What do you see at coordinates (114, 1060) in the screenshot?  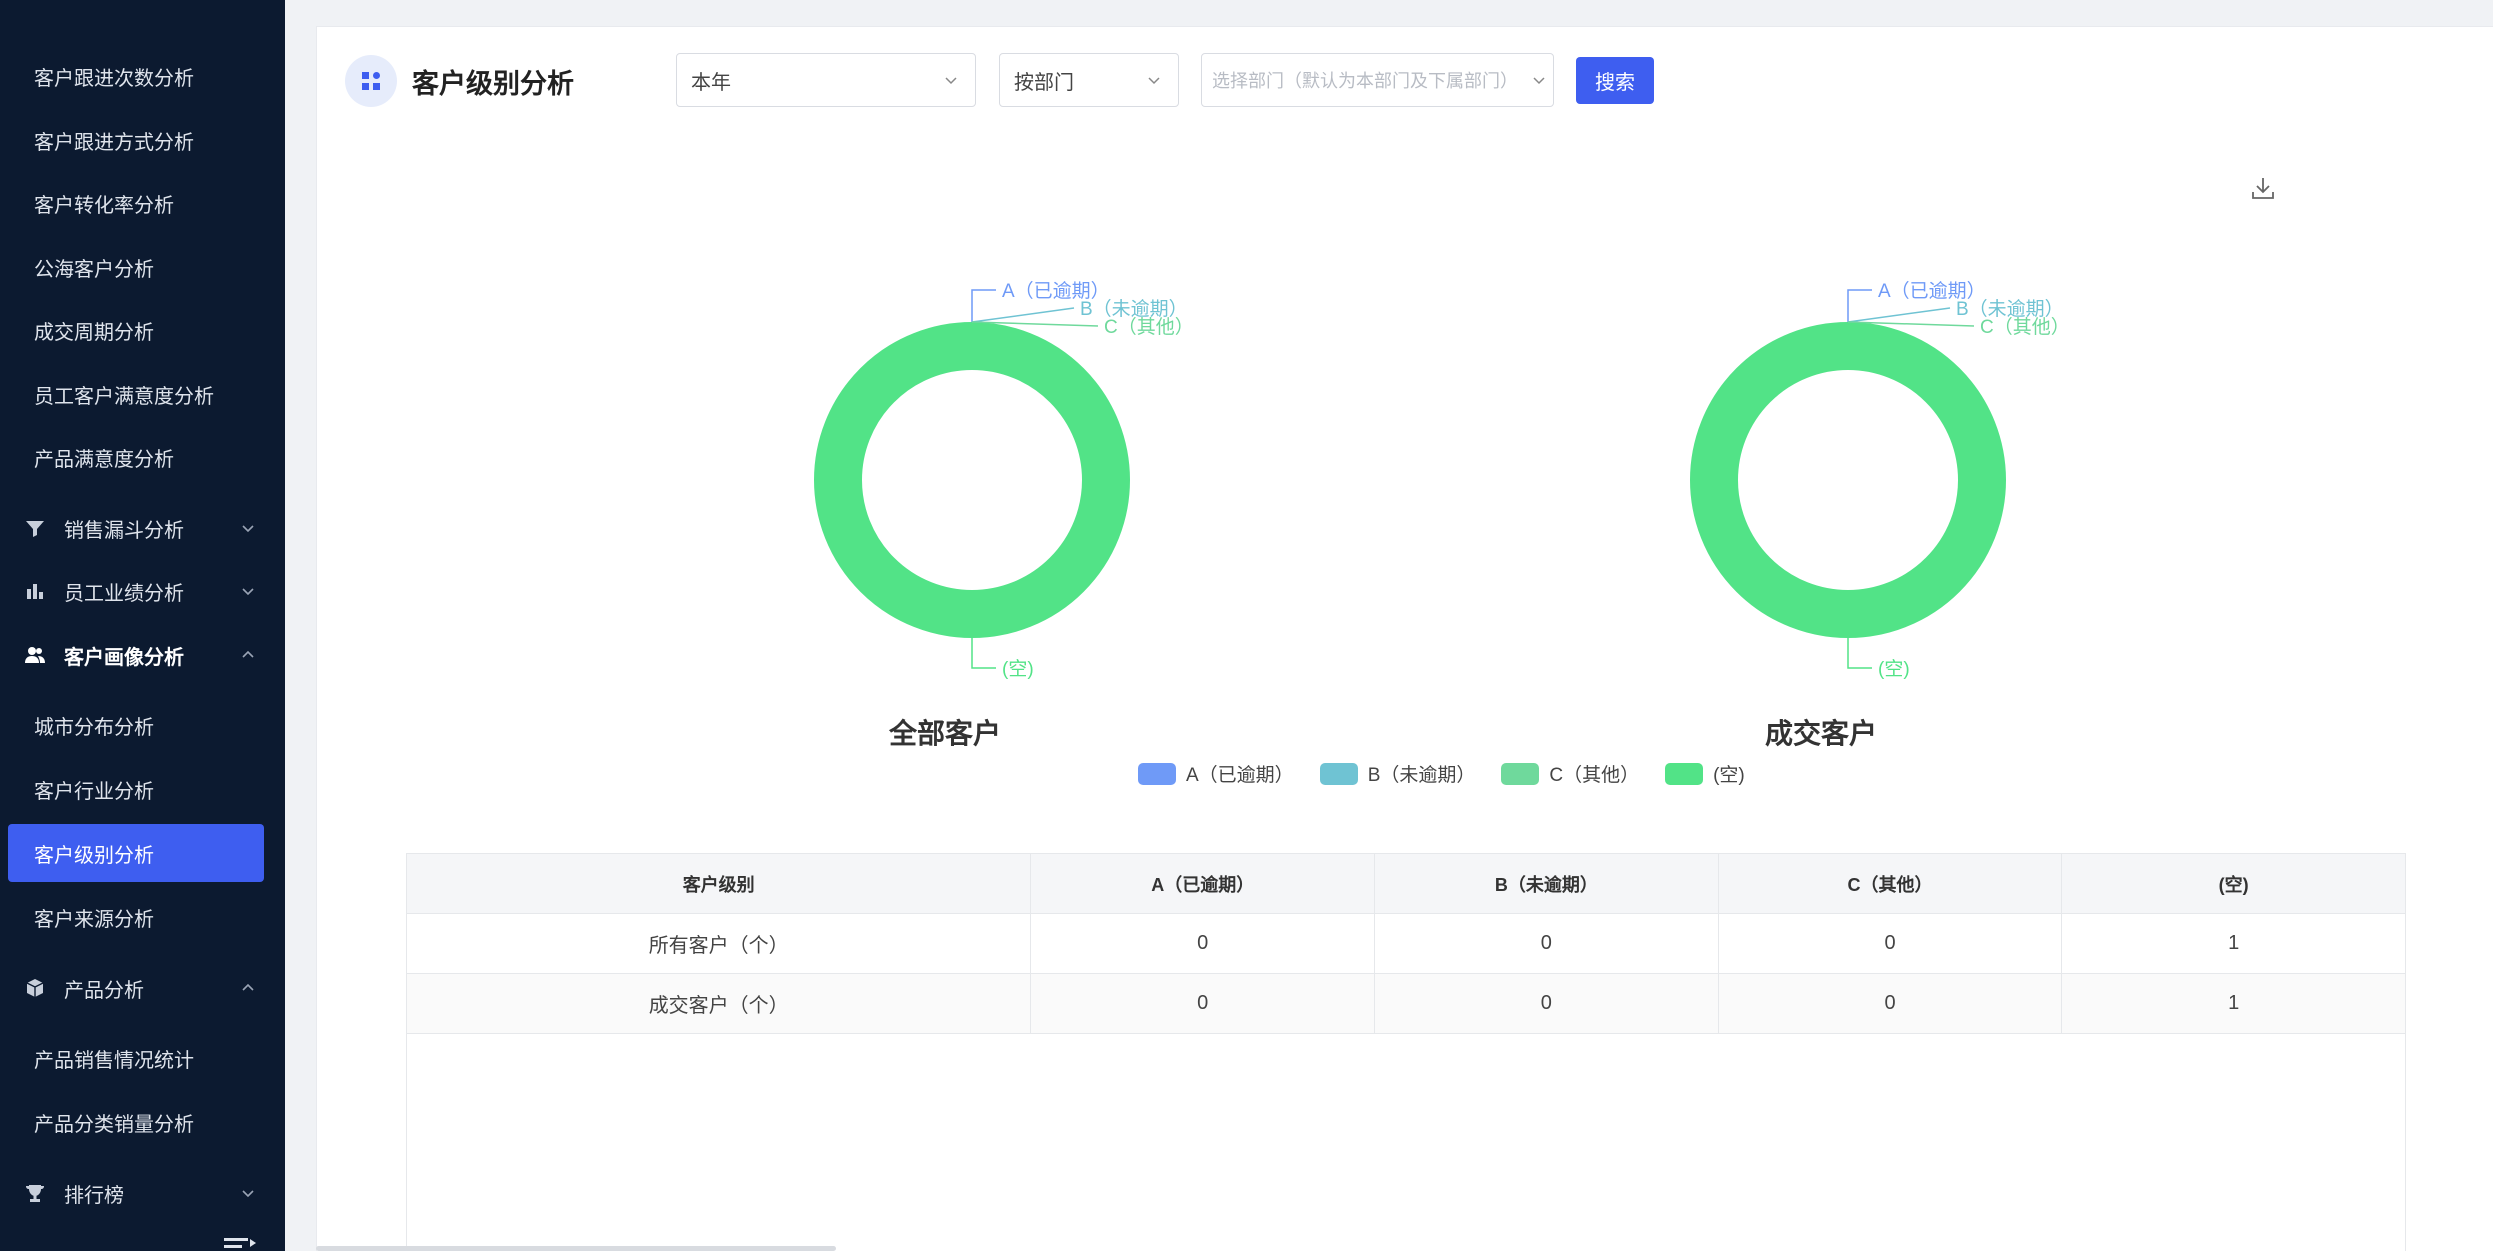 I see `sidebar-item-label: 产品销售情况统计` at bounding box center [114, 1060].